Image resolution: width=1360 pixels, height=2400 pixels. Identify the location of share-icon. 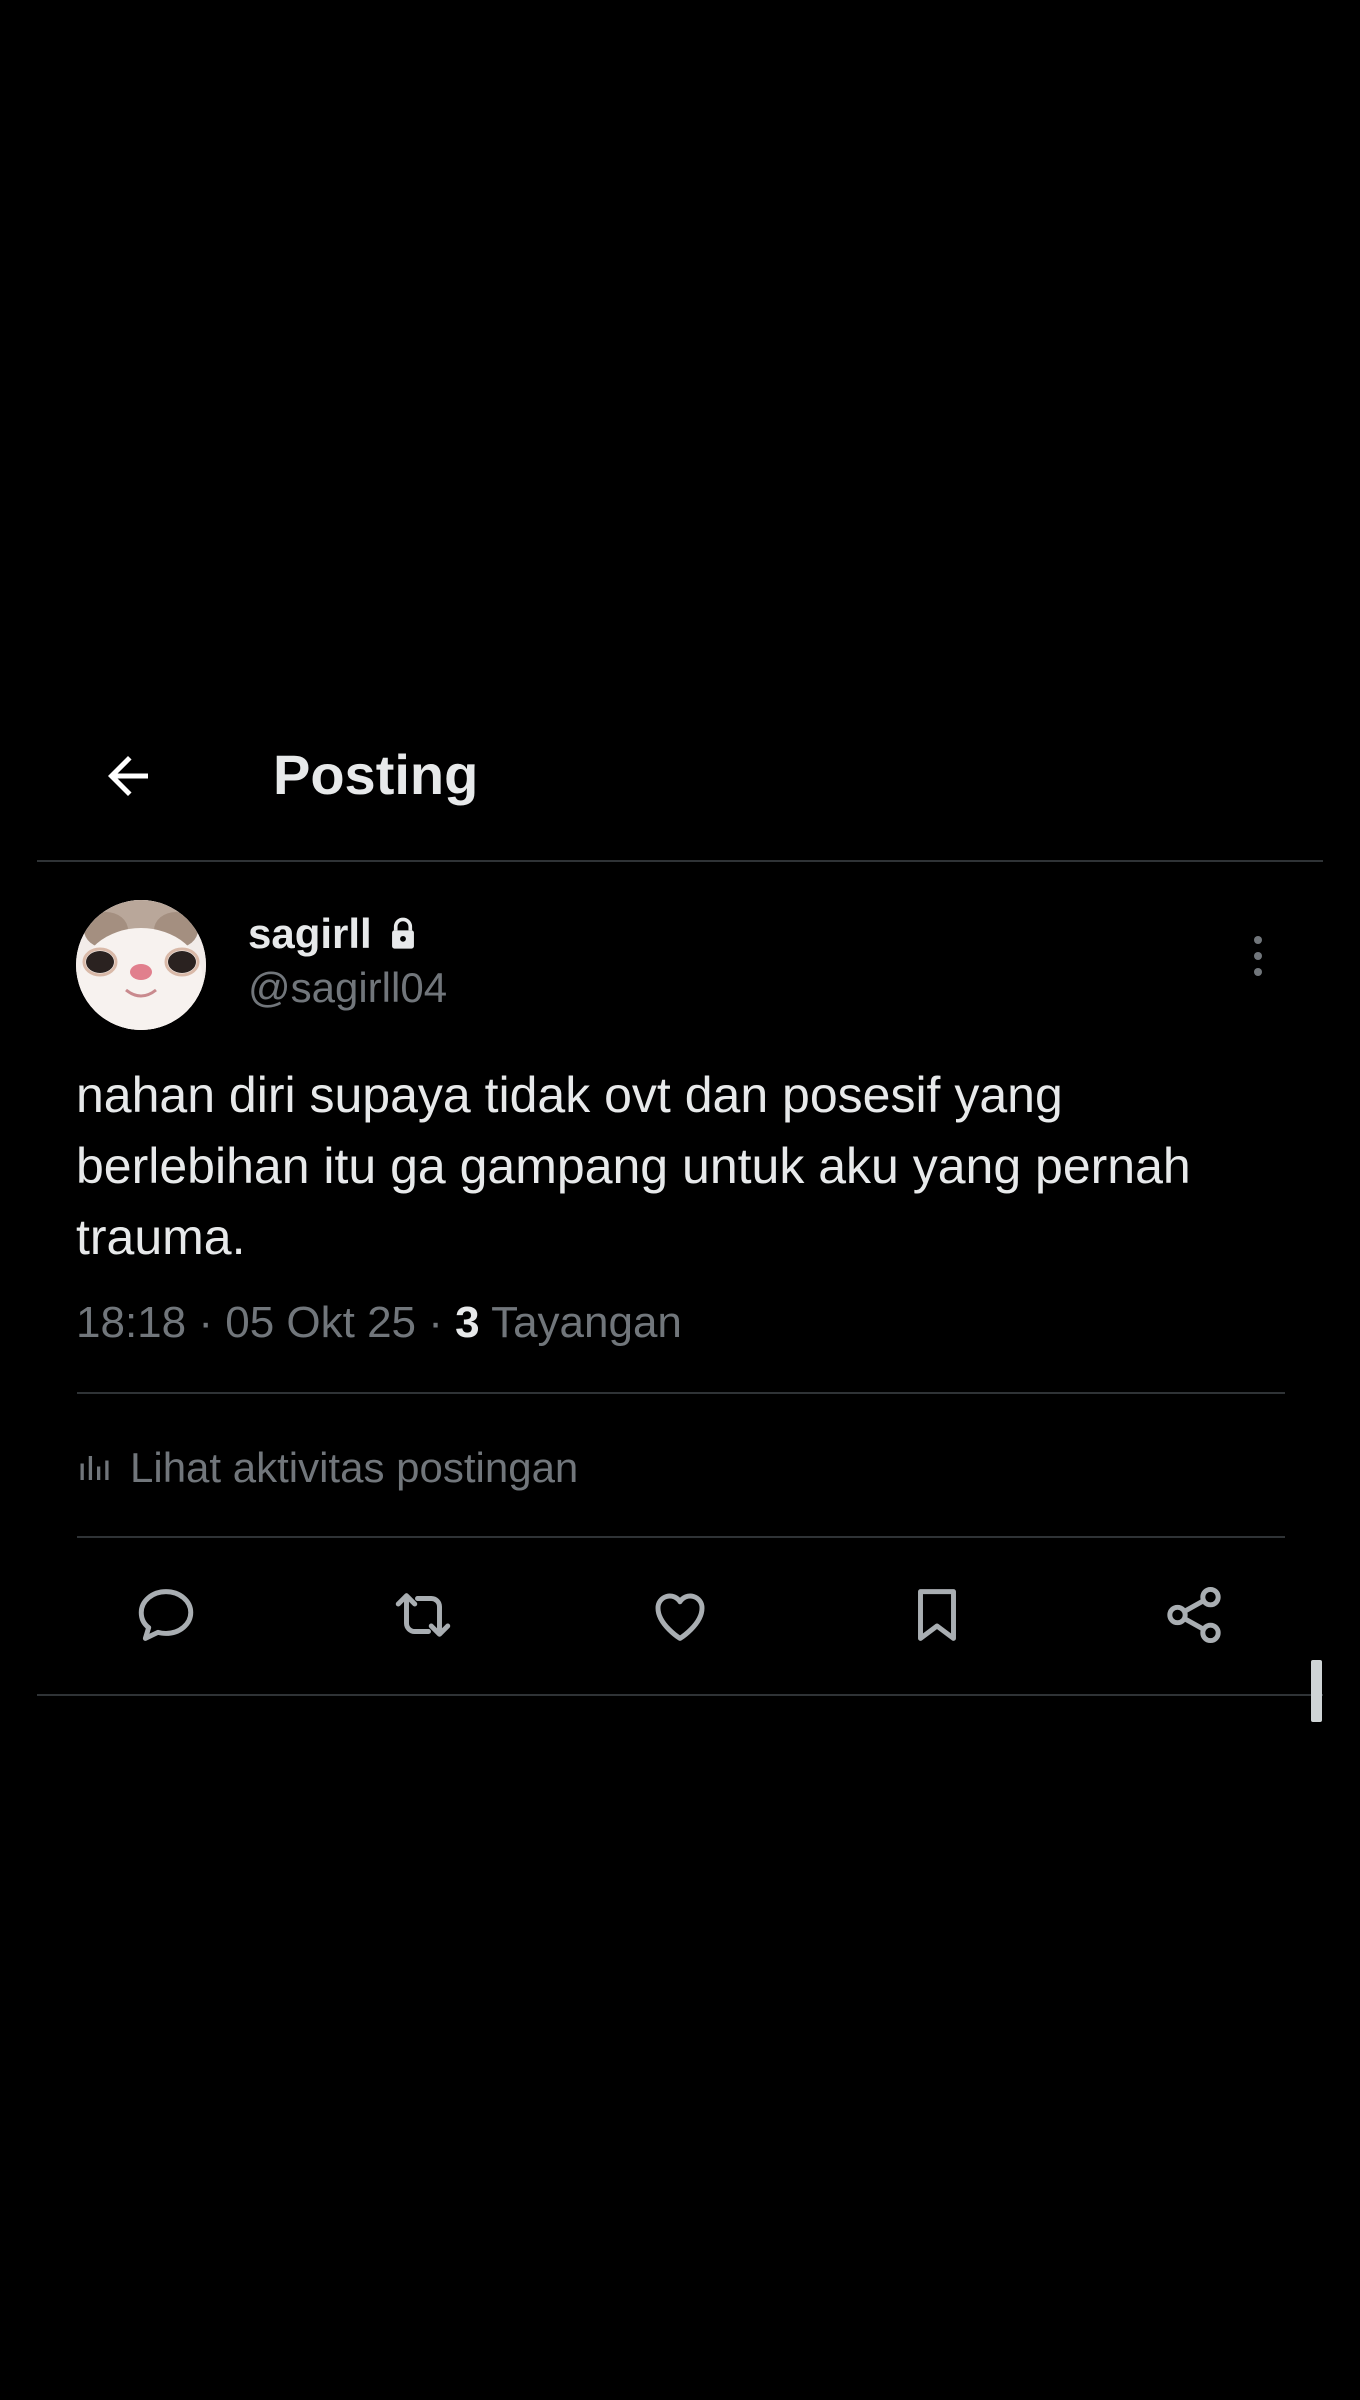
(1194, 1615).